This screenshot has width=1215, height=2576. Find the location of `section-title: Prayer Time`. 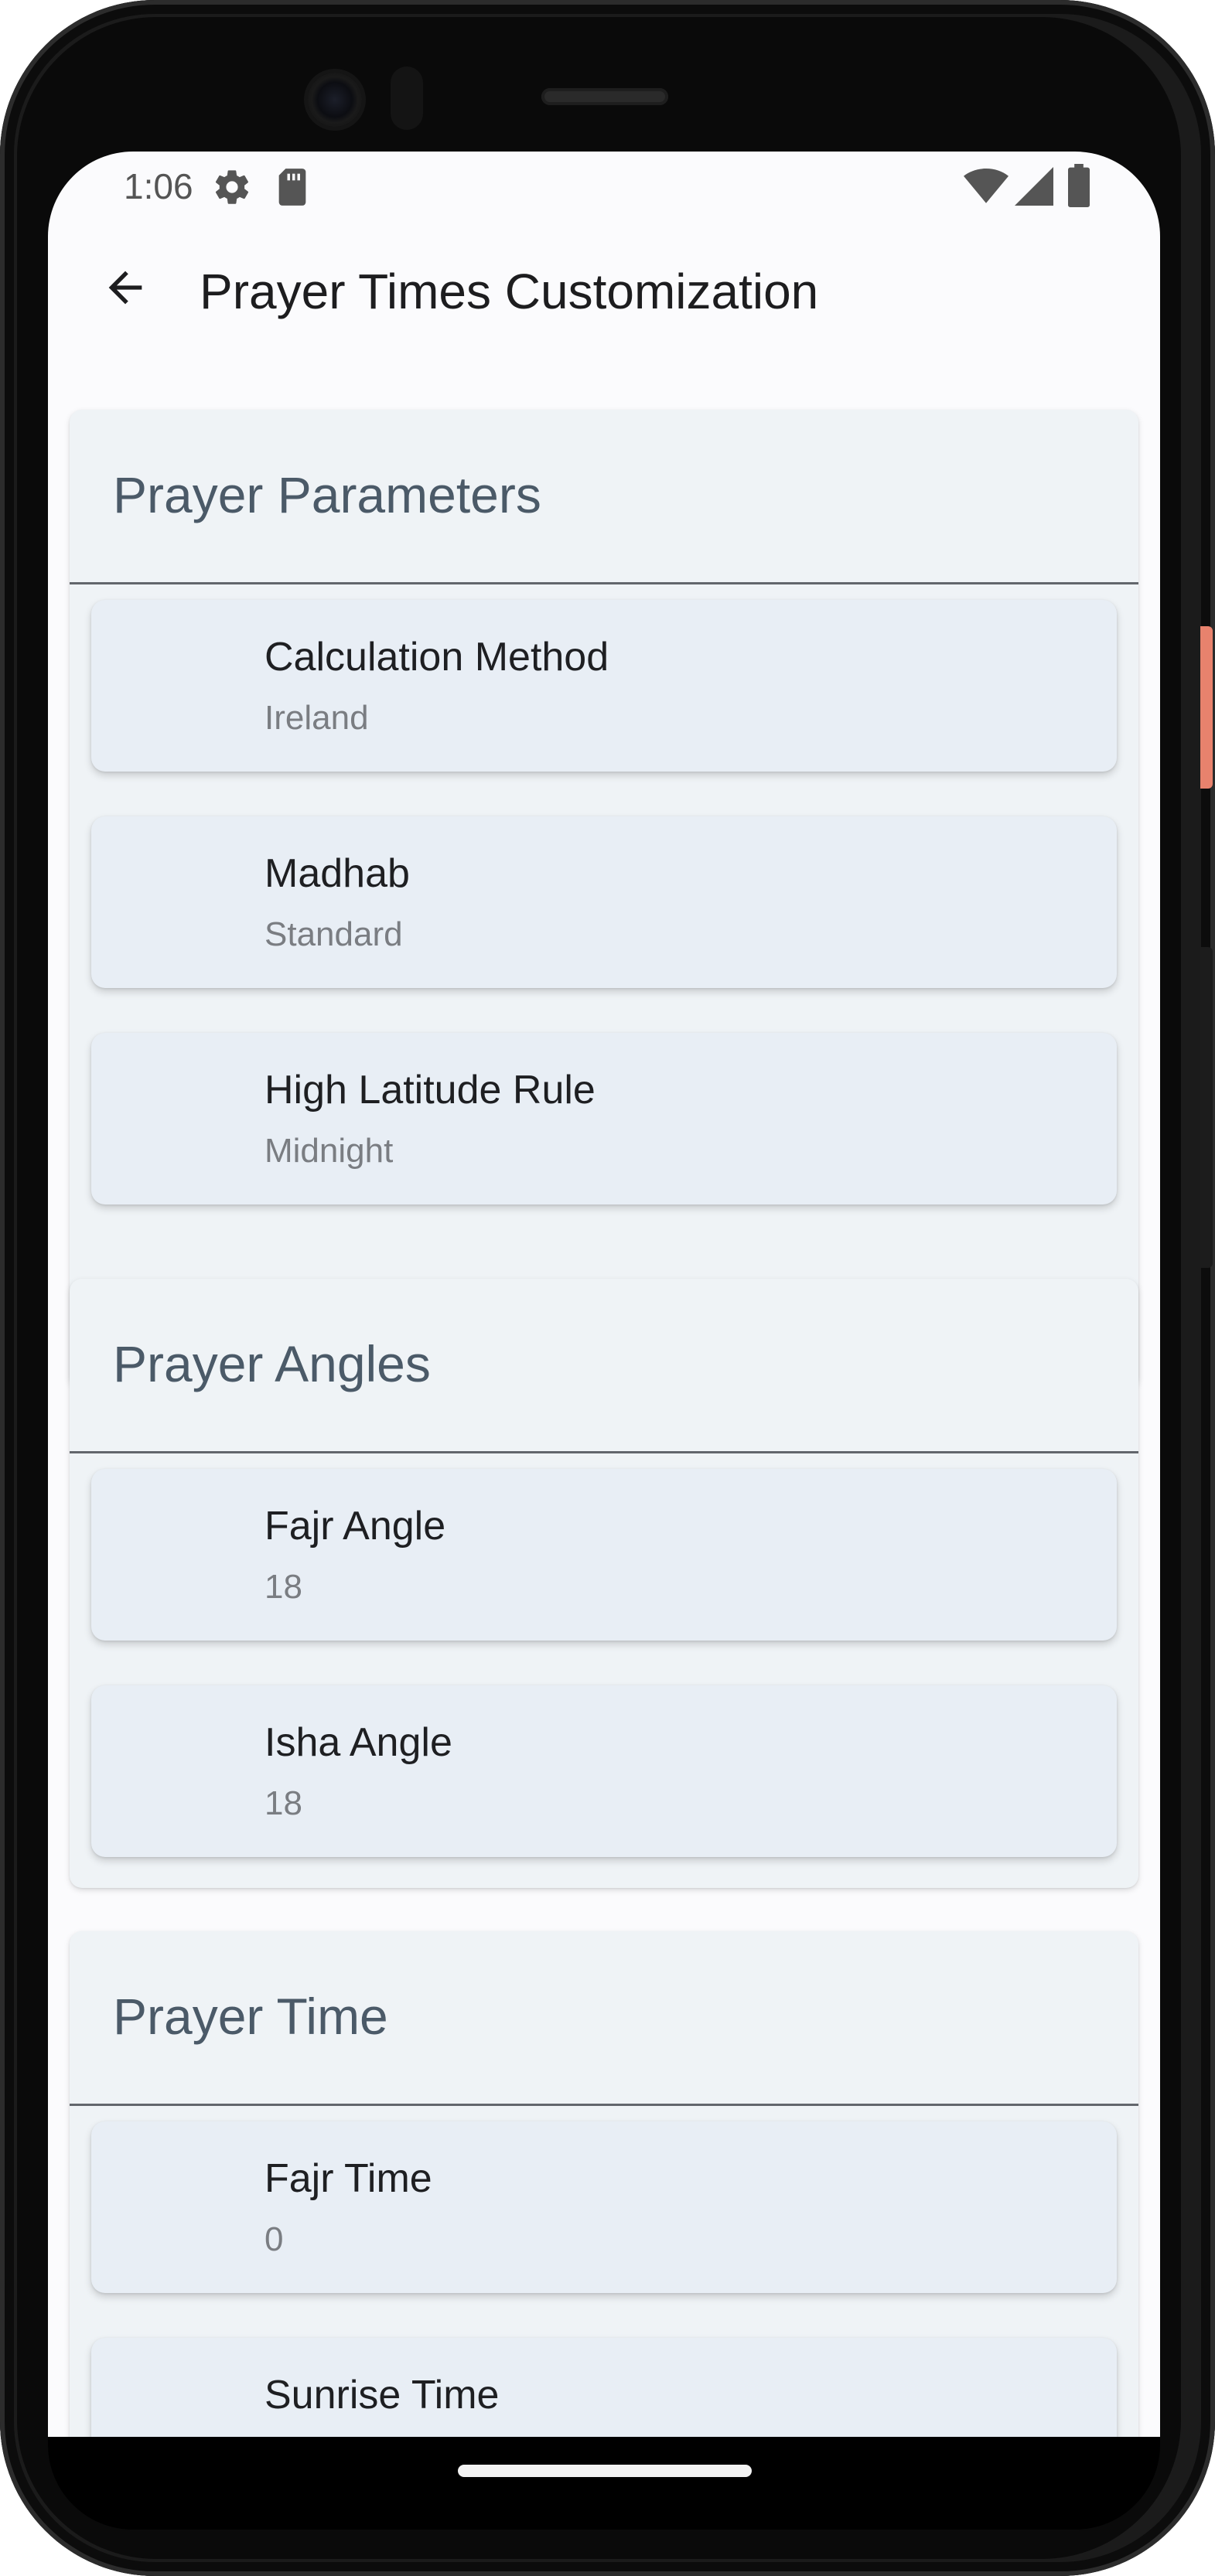

section-title: Prayer Time is located at coordinates (250, 2016).